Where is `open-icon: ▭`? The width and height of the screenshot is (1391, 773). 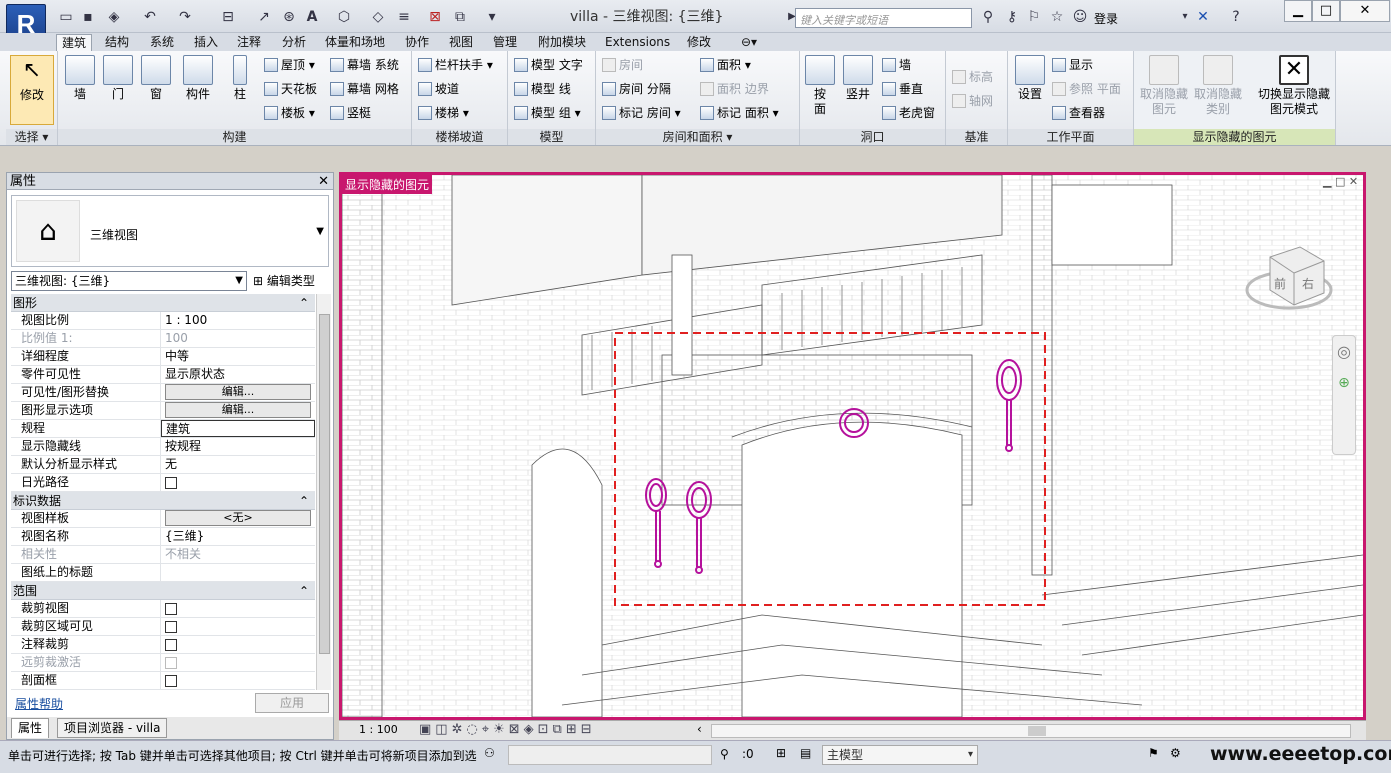 open-icon: ▭ is located at coordinates (66, 17).